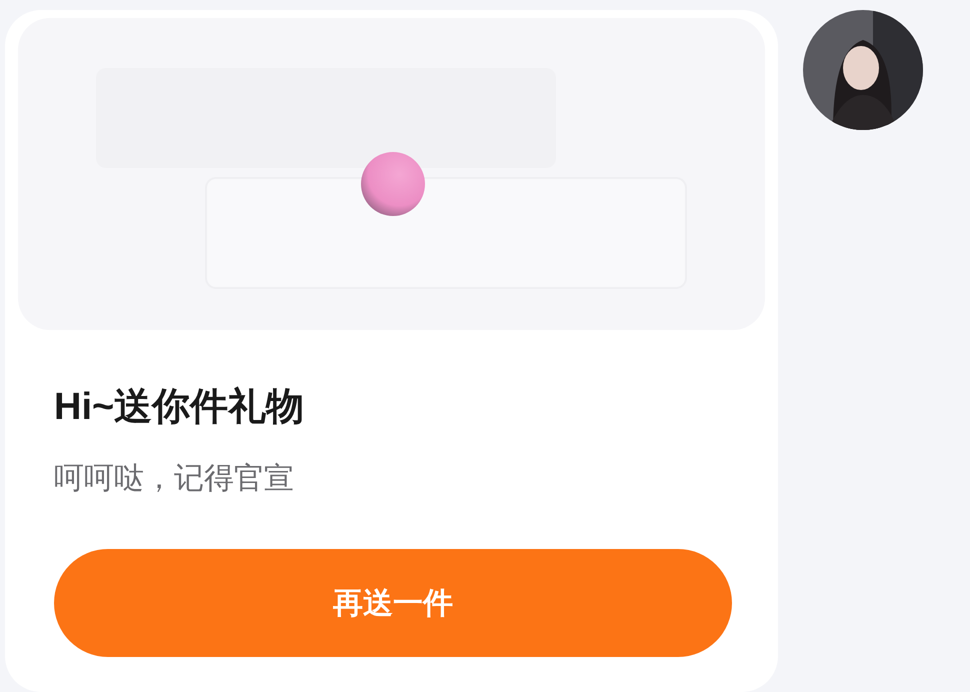  I want to click on message-text: 呵呵哒，记得官宣, so click(174, 478).